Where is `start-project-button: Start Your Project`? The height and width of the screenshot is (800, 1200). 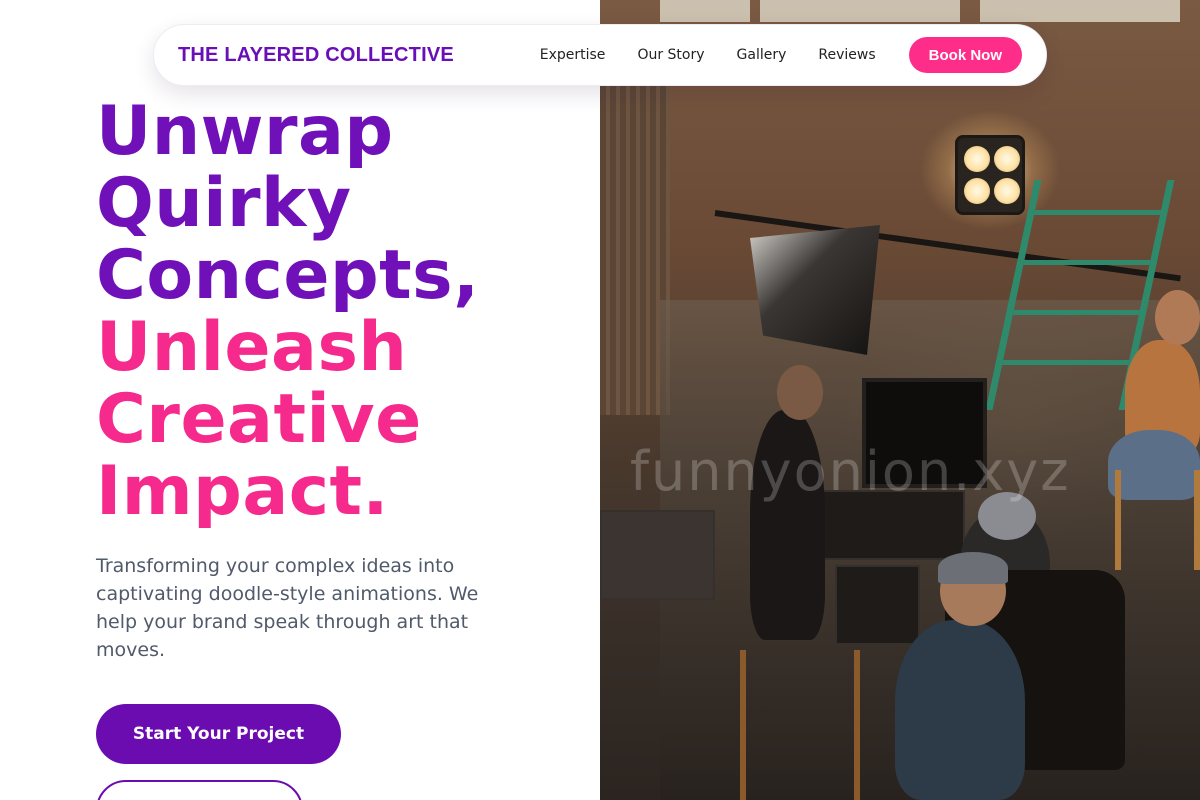
start-project-button: Start Your Project is located at coordinates (218, 734).